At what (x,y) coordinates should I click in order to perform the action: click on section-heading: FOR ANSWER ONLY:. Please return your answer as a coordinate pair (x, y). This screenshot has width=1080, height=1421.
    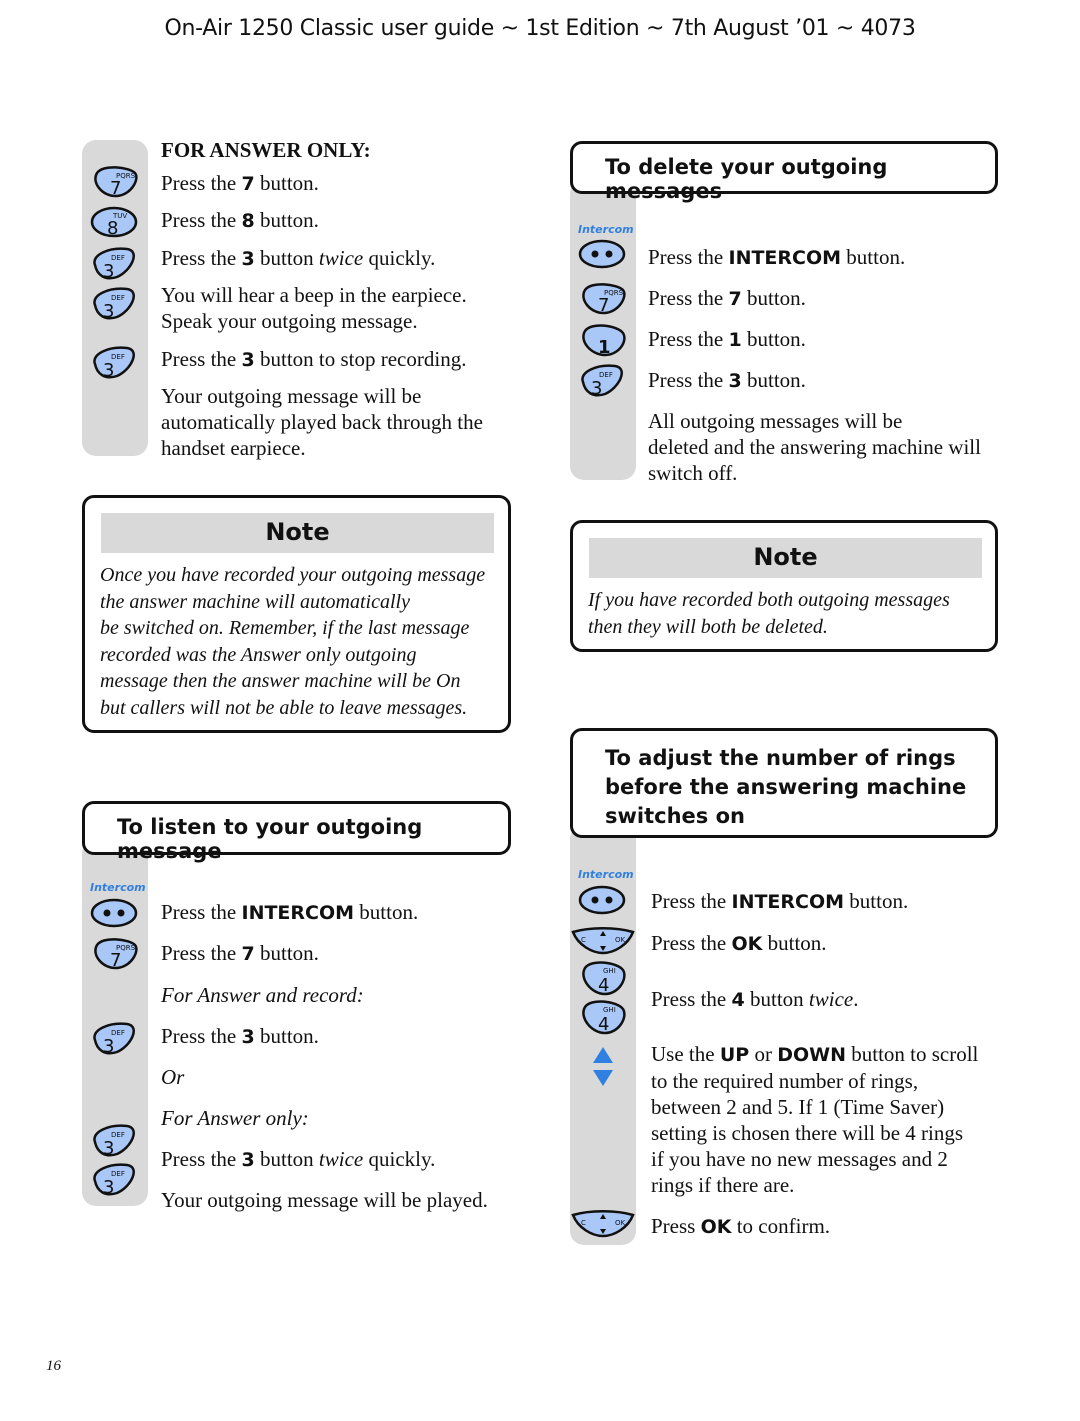
    Looking at the image, I should click on (266, 150).